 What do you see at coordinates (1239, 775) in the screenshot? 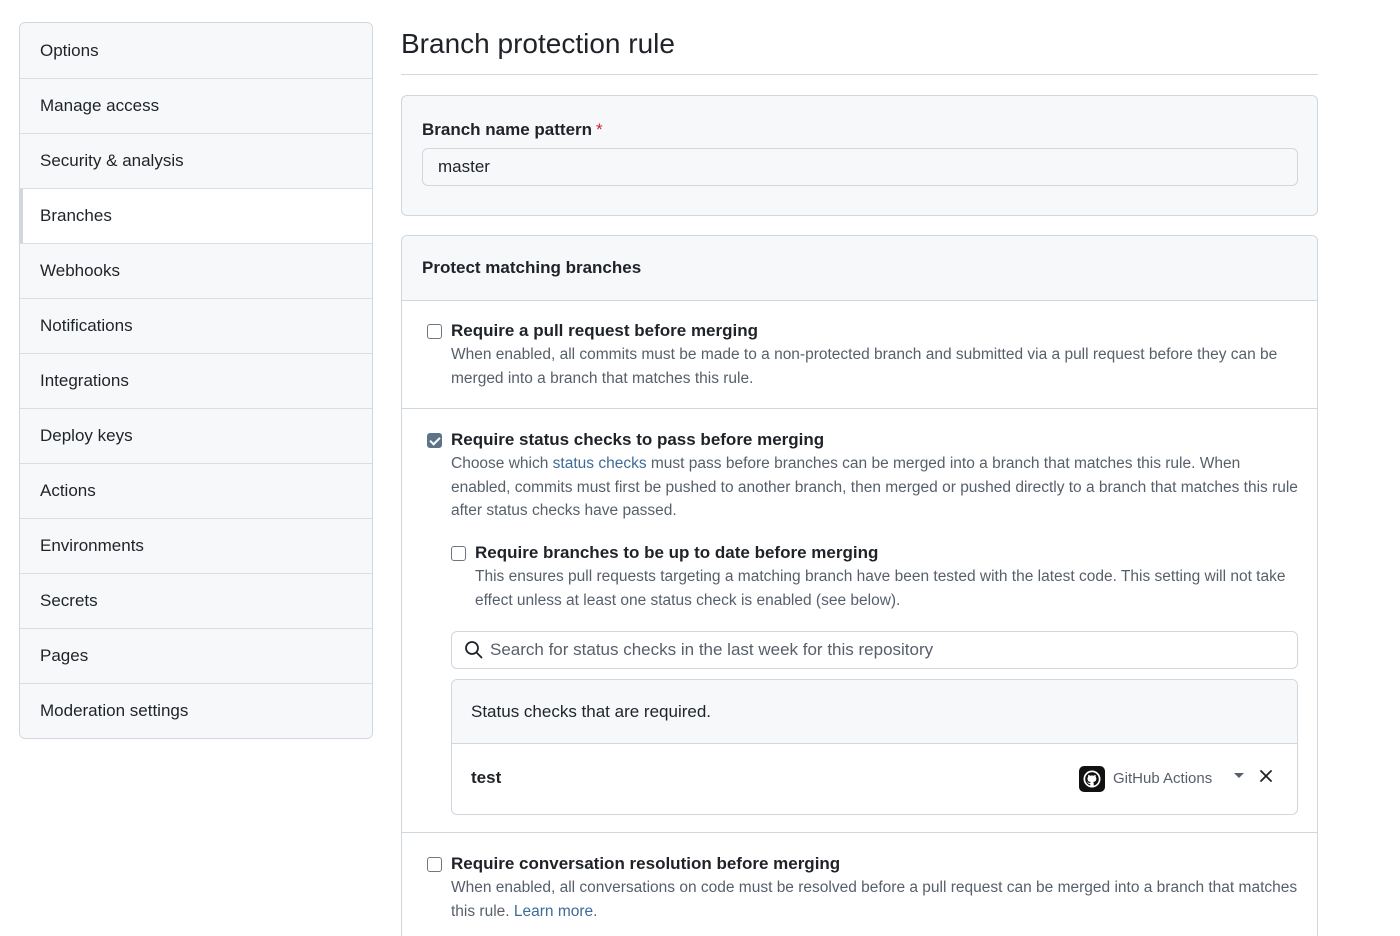
I see `chevron-down-icon` at bounding box center [1239, 775].